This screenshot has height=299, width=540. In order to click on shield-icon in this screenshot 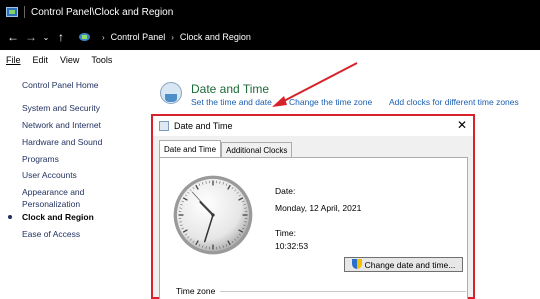, I will do `click(356, 264)`.